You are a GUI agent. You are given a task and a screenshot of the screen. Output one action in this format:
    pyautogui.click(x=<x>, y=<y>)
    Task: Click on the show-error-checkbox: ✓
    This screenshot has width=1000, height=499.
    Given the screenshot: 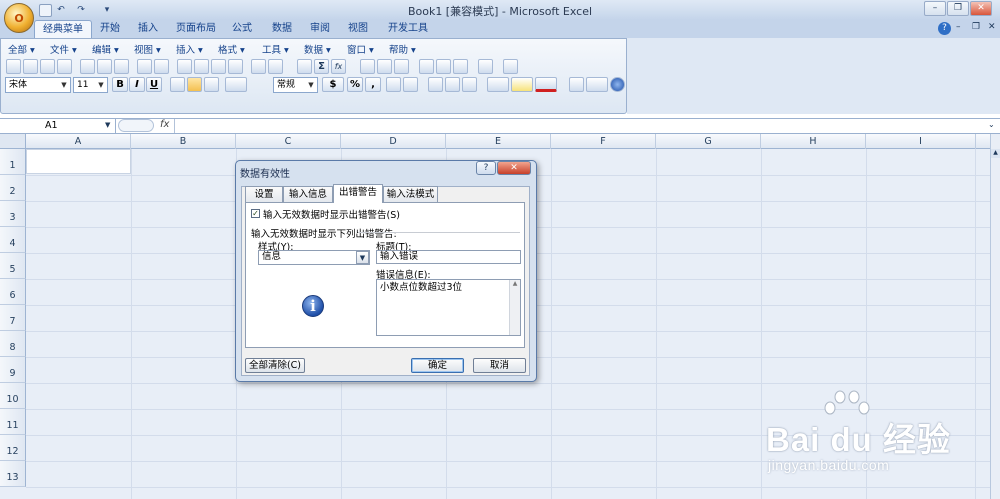 What is the action you would take?
    pyautogui.click(x=255, y=213)
    